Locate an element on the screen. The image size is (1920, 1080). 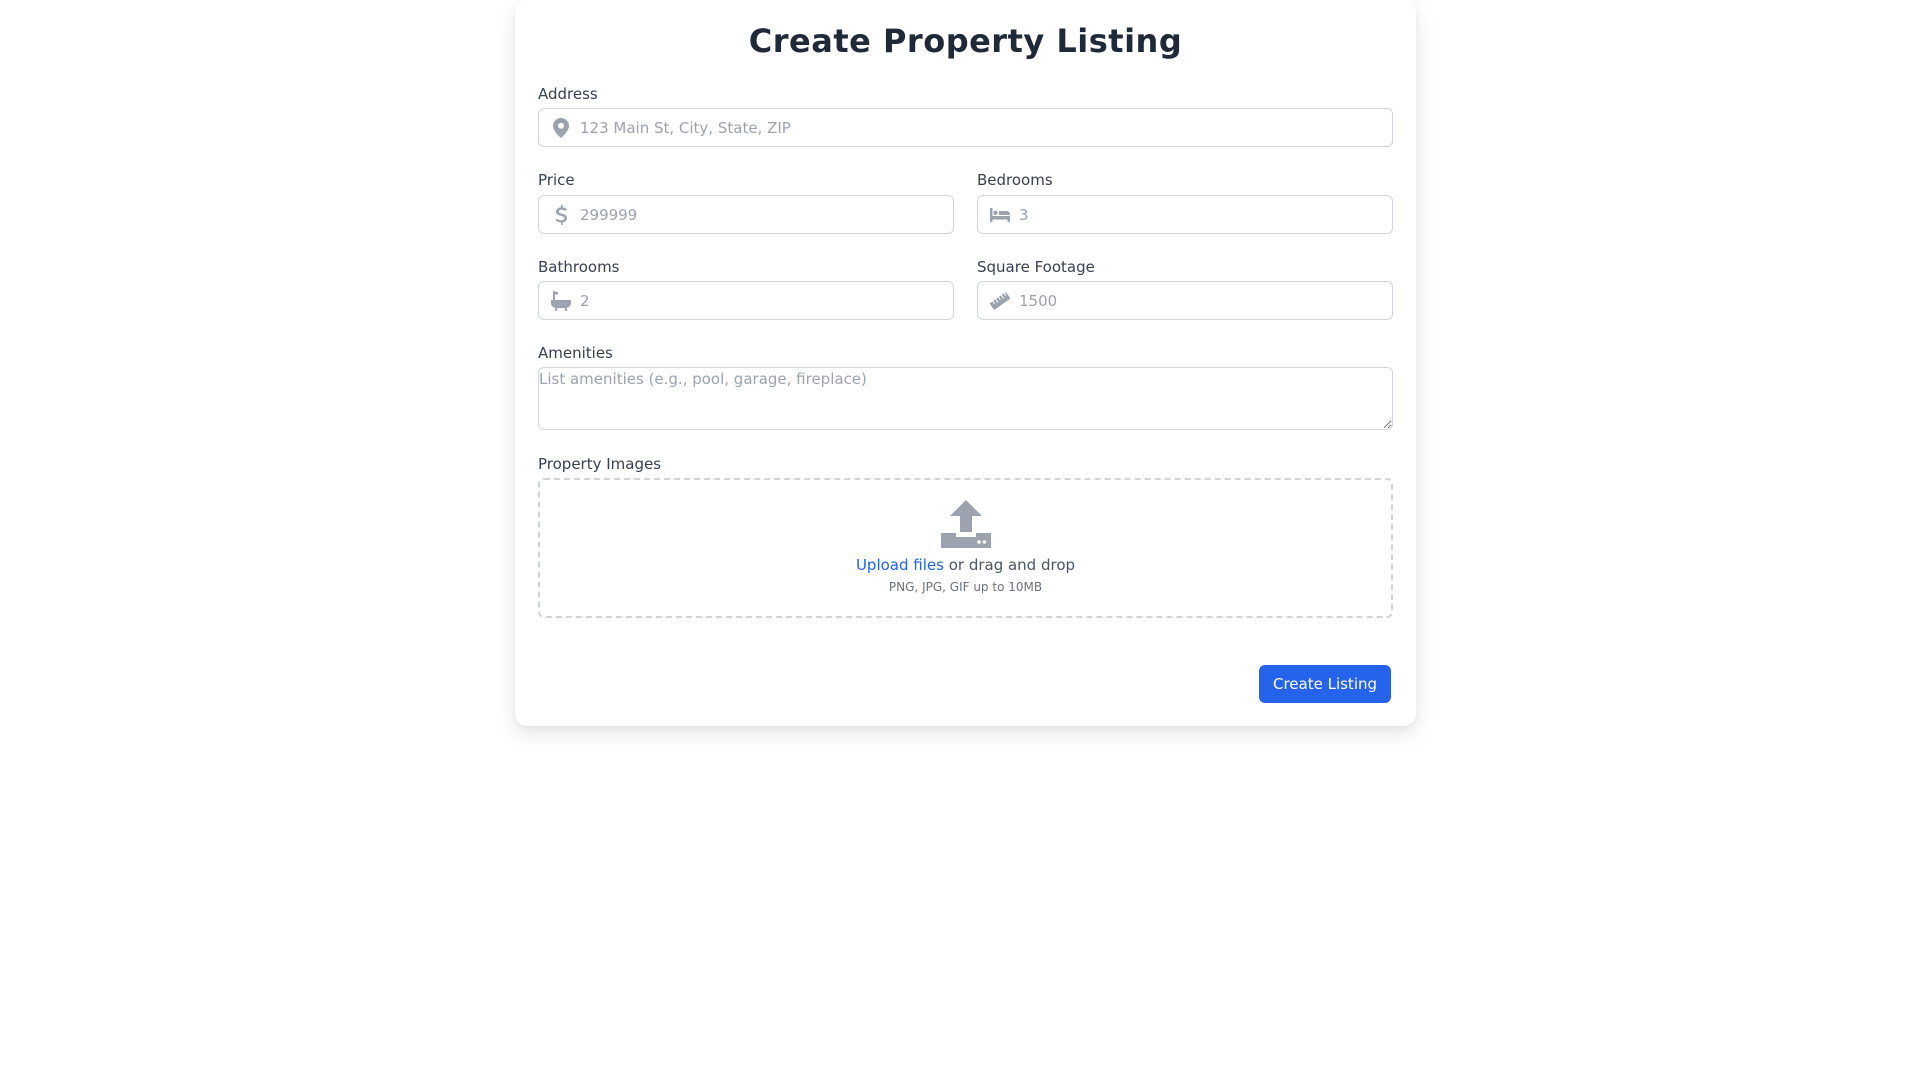
address-field is located at coordinates (965, 127).